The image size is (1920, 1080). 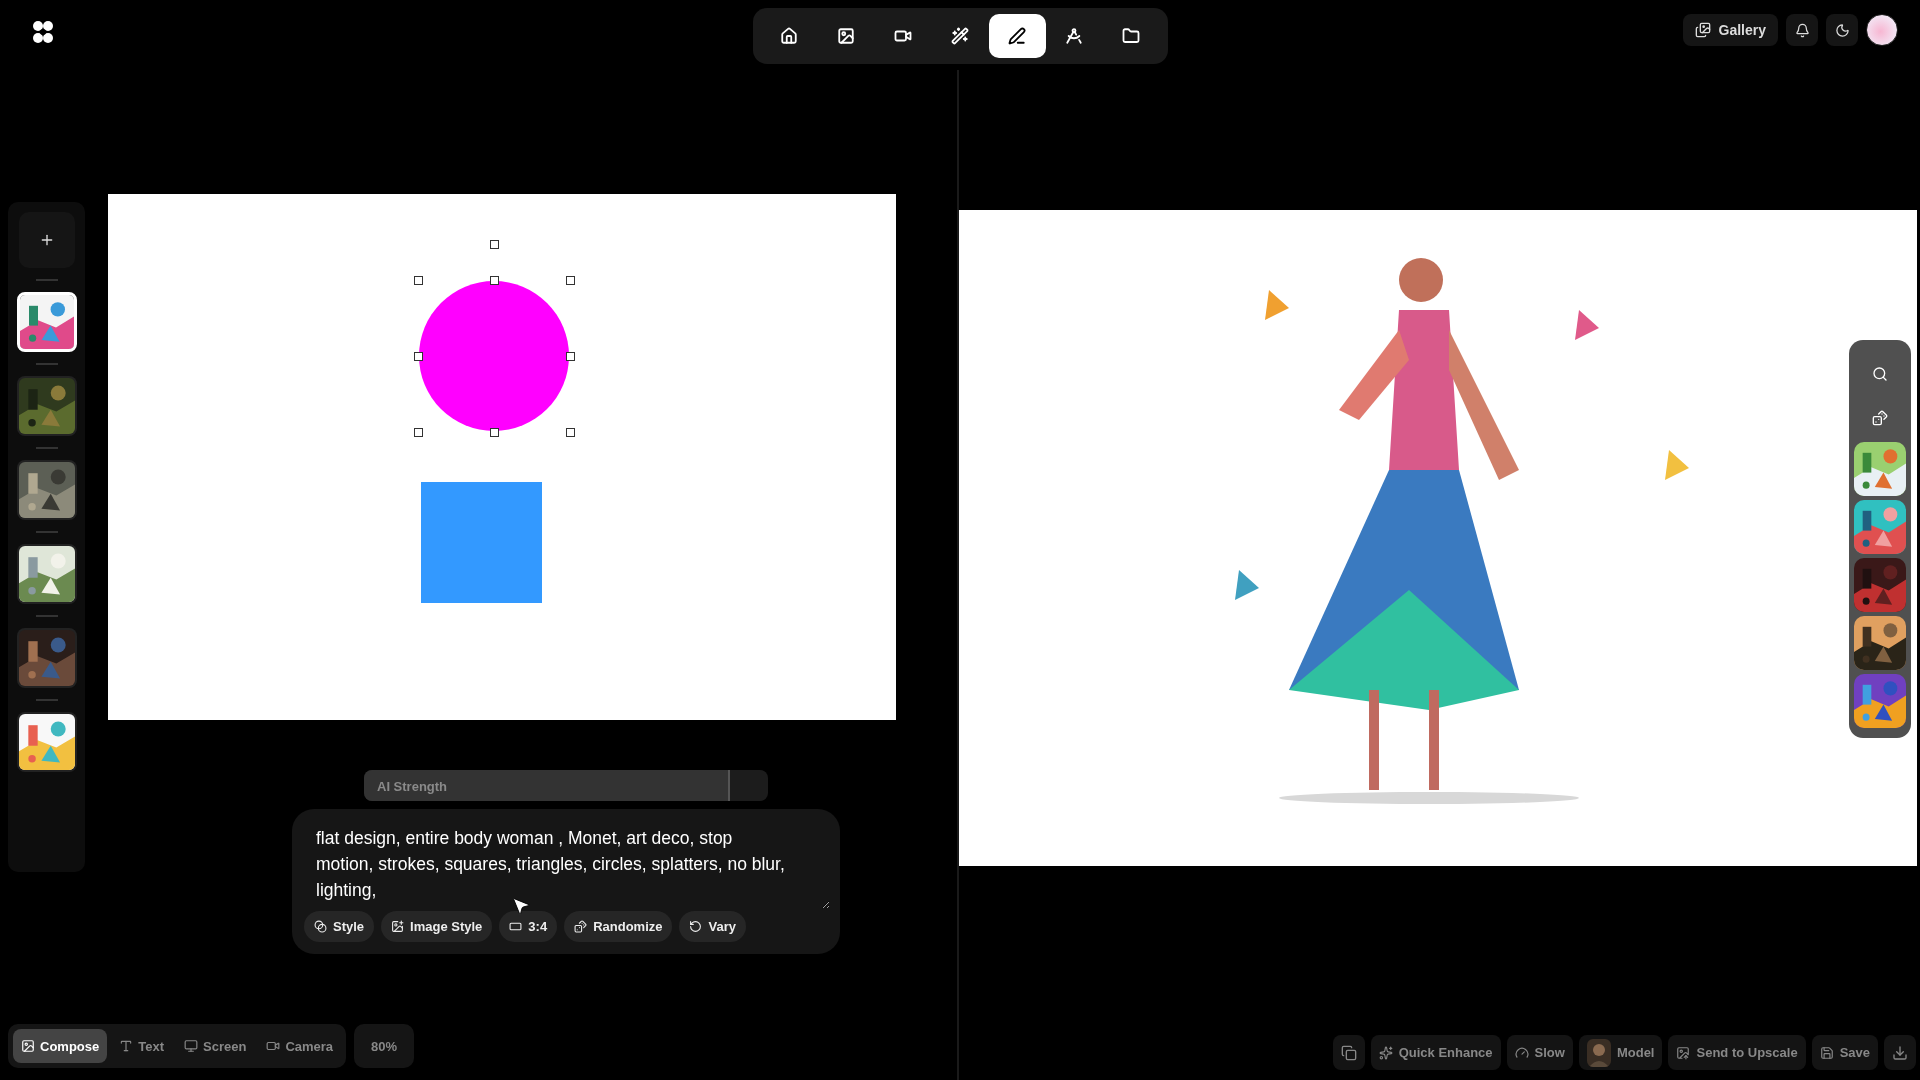 What do you see at coordinates (43, 32) in the screenshot?
I see `logo-icon` at bounding box center [43, 32].